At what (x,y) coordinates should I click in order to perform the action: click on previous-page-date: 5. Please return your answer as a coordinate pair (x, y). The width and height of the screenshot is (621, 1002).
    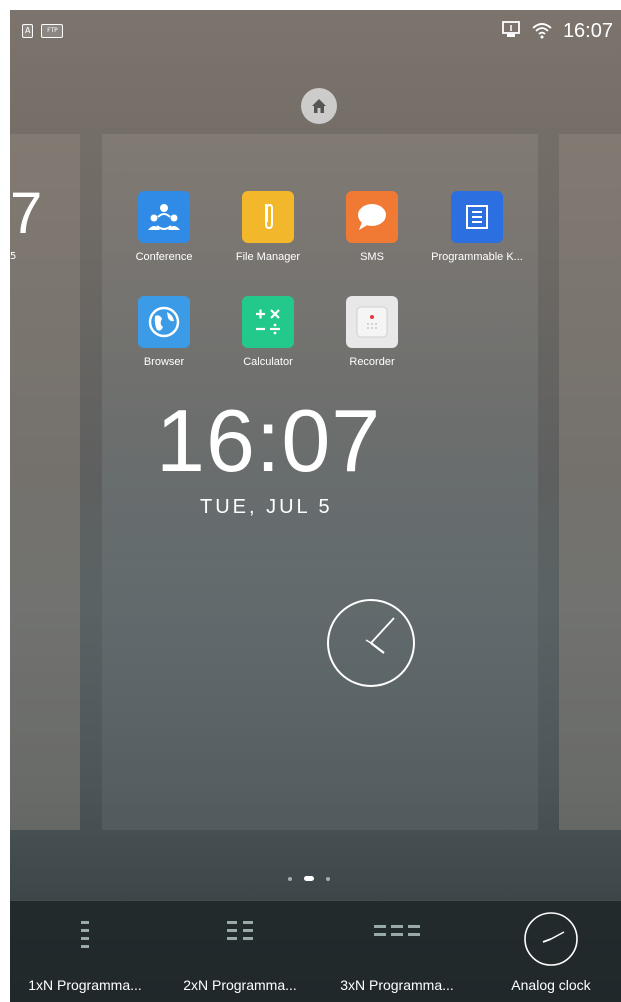
    Looking at the image, I should click on (13, 256).